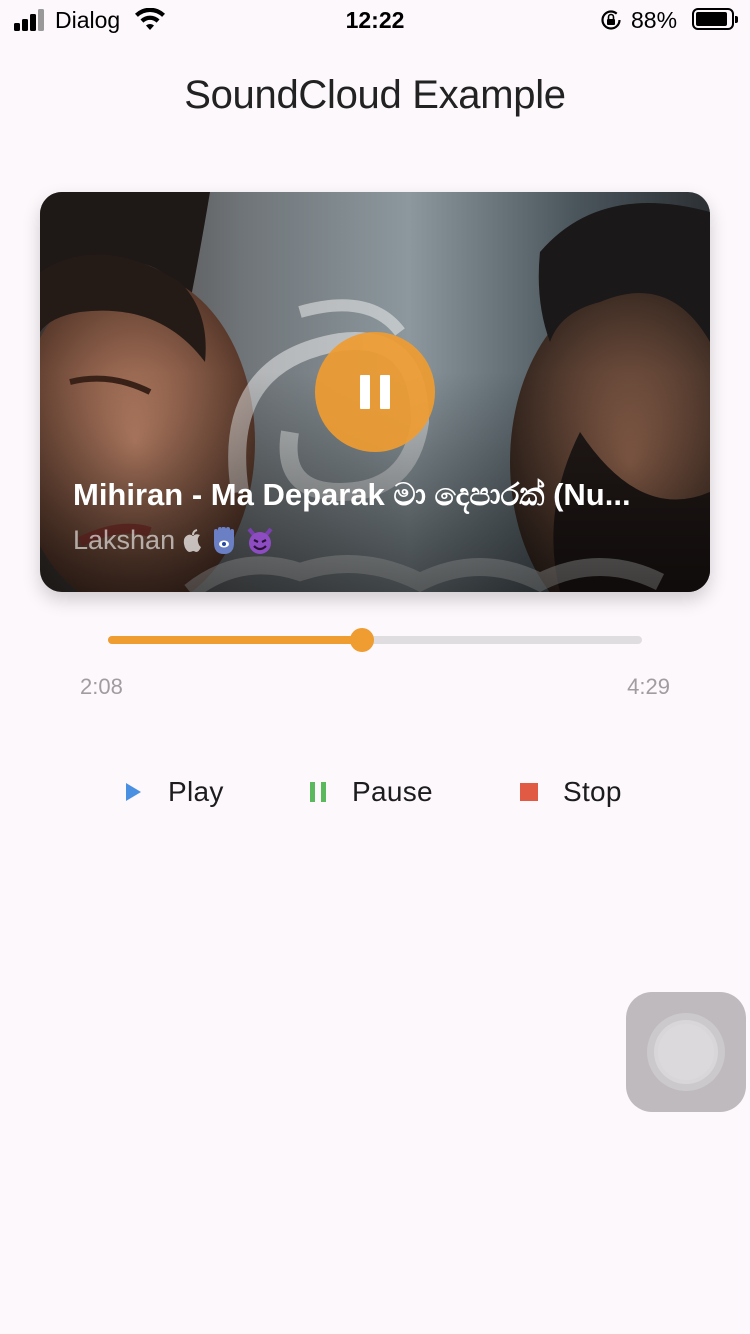 The width and height of the screenshot is (750, 1334). What do you see at coordinates (592, 791) in the screenshot?
I see `stop-label: Stop` at bounding box center [592, 791].